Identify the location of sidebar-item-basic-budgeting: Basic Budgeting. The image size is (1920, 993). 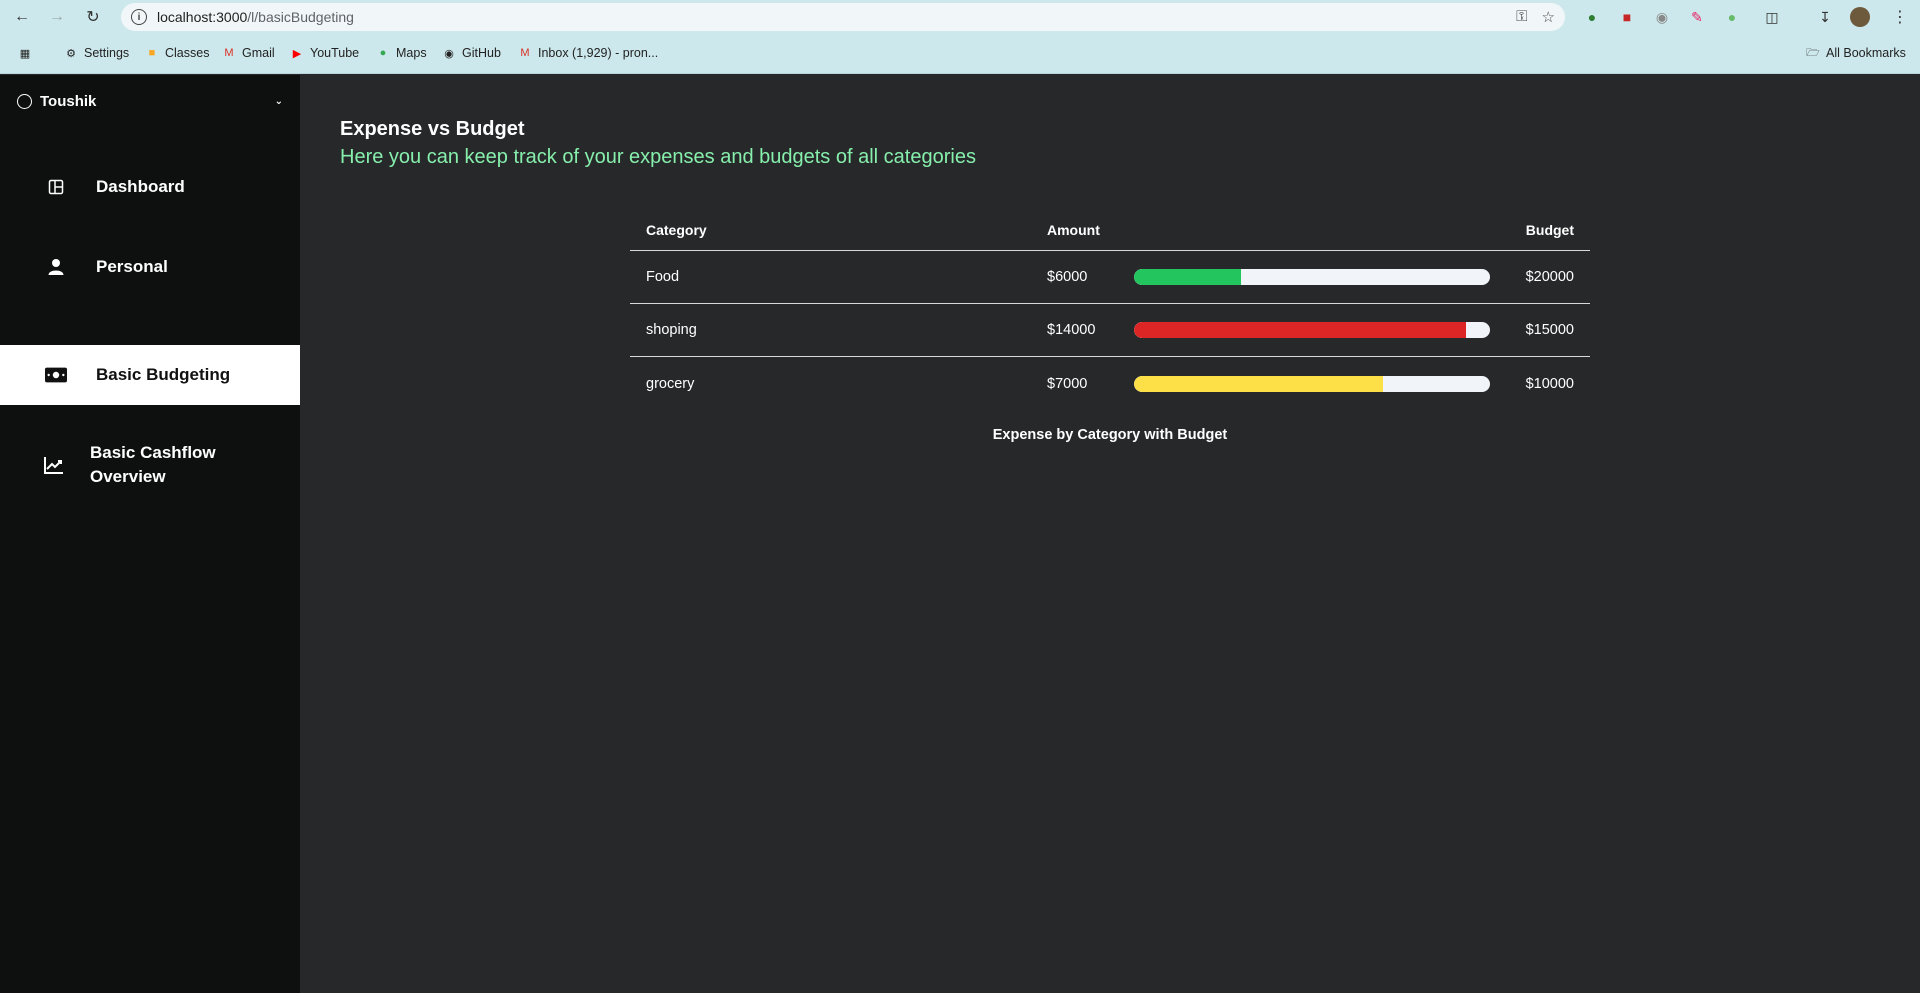
(150, 375).